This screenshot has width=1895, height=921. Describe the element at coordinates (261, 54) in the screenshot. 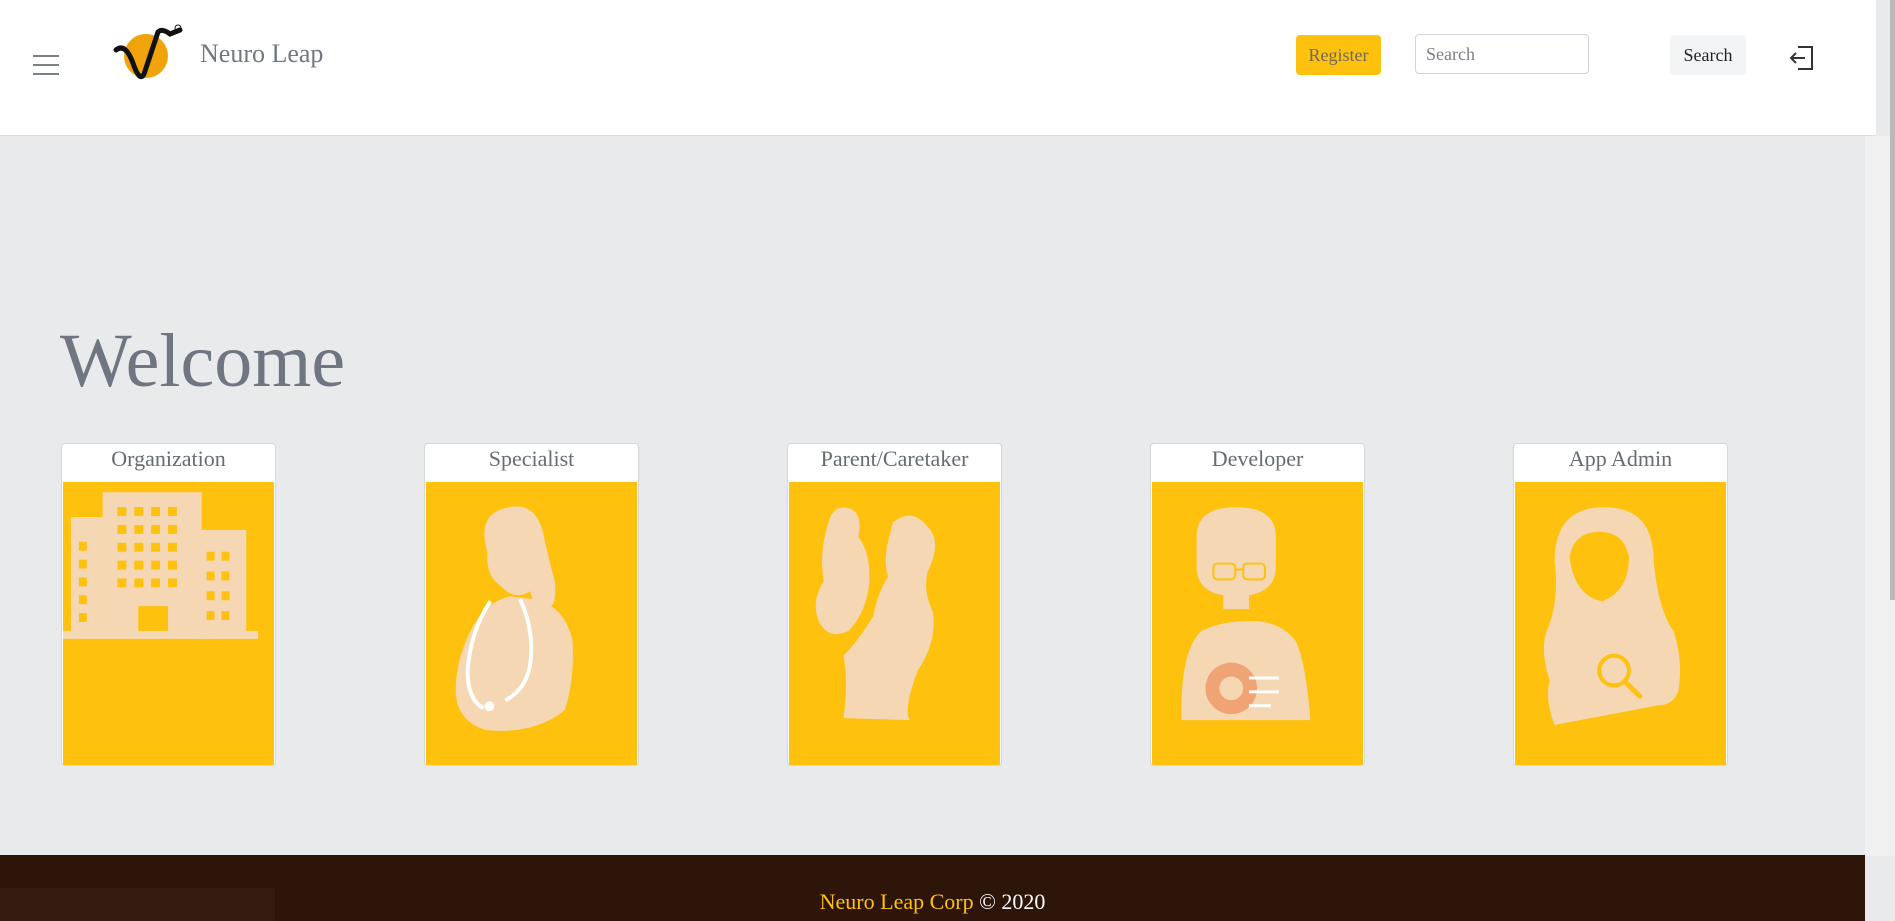

I see `brand-name: Neuro Leap` at that location.